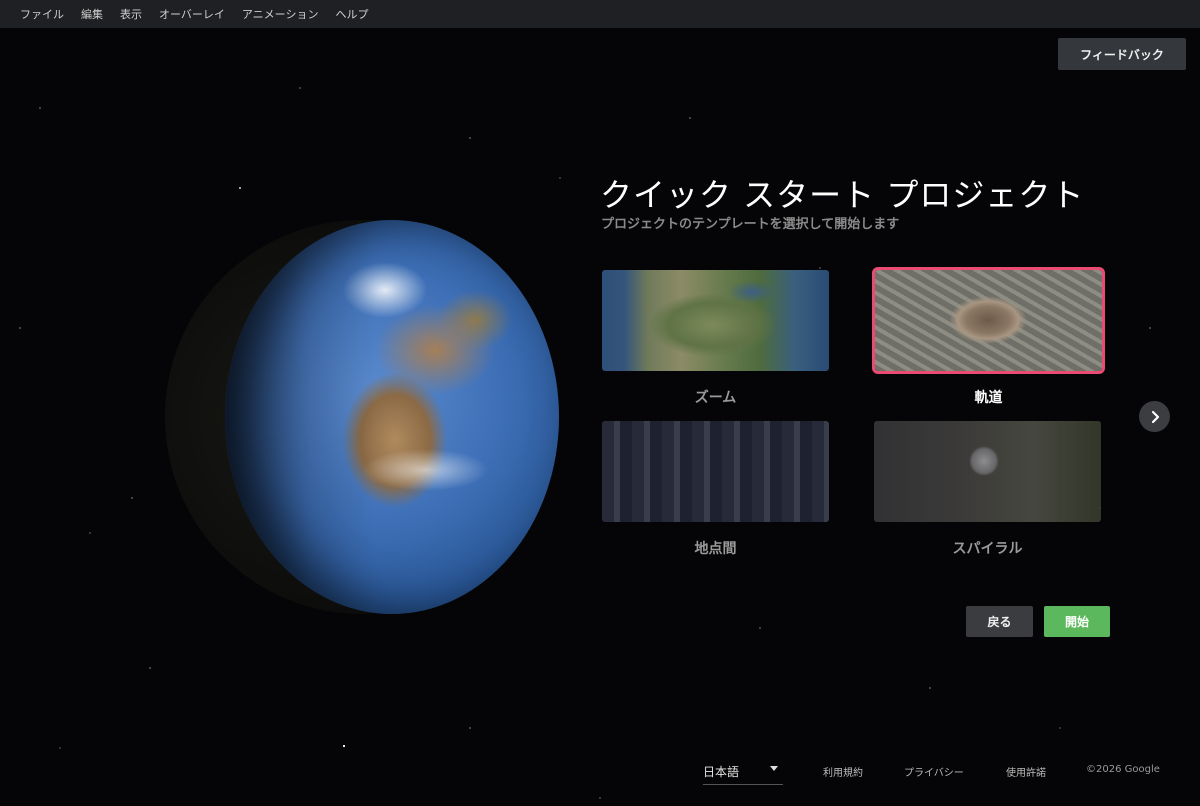  What do you see at coordinates (934, 771) in the screenshot?
I see `privacy-link: プライバシー` at bounding box center [934, 771].